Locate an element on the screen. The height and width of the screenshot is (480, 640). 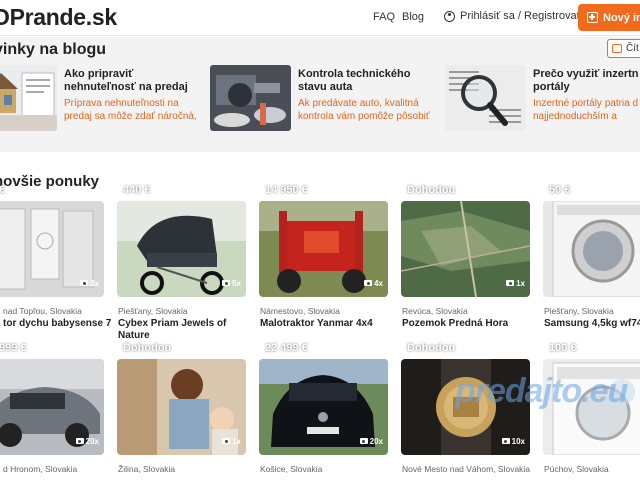
nav-faq-link: FAQ is located at coordinates (384, 17).